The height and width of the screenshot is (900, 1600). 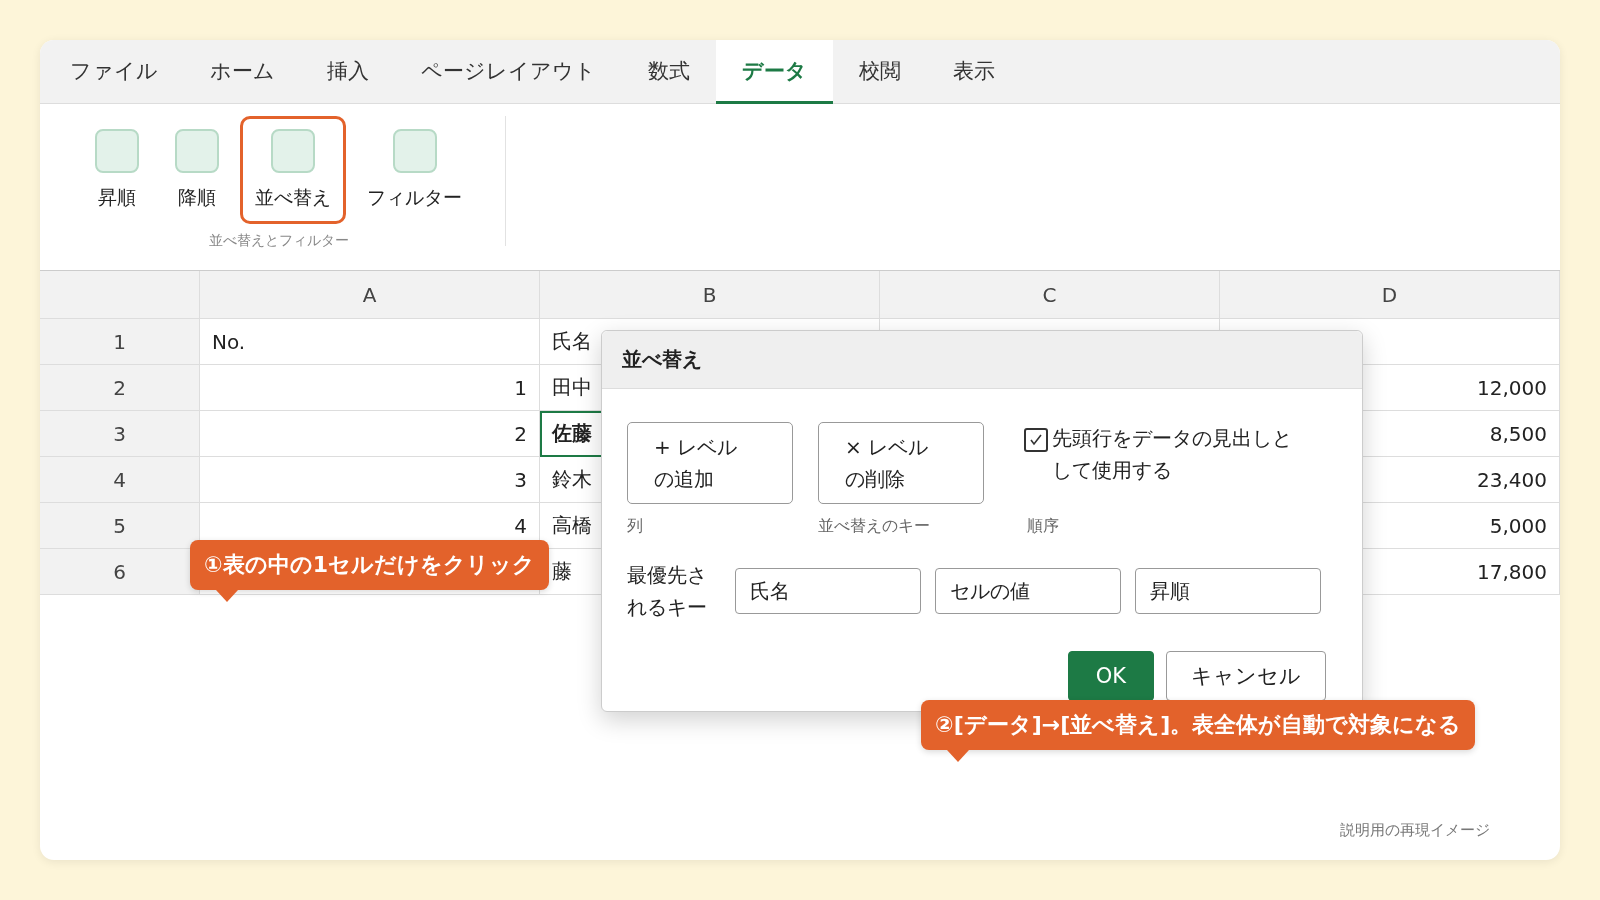 What do you see at coordinates (242, 72) in the screenshot?
I see `ribbon-tab: ホーム` at bounding box center [242, 72].